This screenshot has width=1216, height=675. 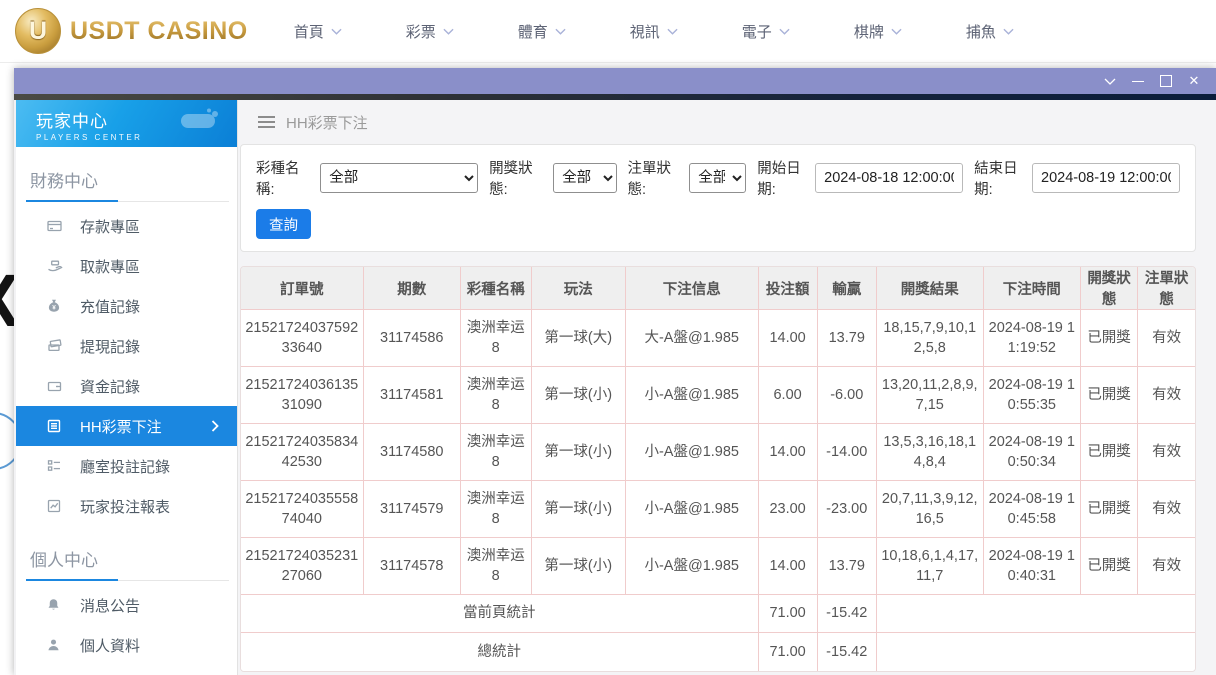 What do you see at coordinates (126, 266) in the screenshot?
I see `sidebar-item-withdraw-hand: 取款專區` at bounding box center [126, 266].